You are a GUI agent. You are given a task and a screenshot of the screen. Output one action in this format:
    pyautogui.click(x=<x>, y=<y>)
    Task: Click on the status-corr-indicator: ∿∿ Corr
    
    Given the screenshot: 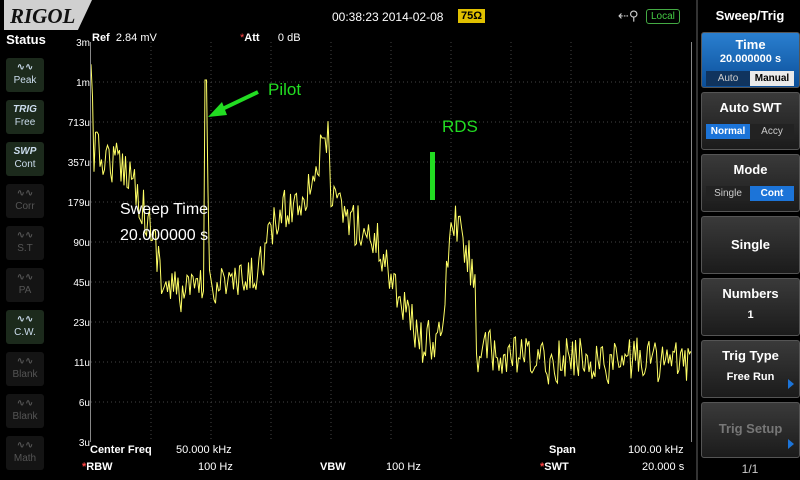 What is the action you would take?
    pyautogui.click(x=25, y=201)
    